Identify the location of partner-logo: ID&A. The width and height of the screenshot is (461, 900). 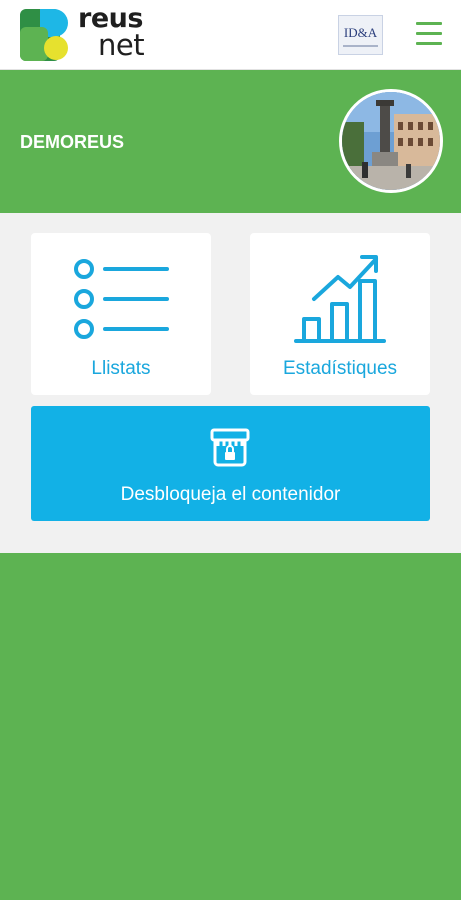
(360, 35).